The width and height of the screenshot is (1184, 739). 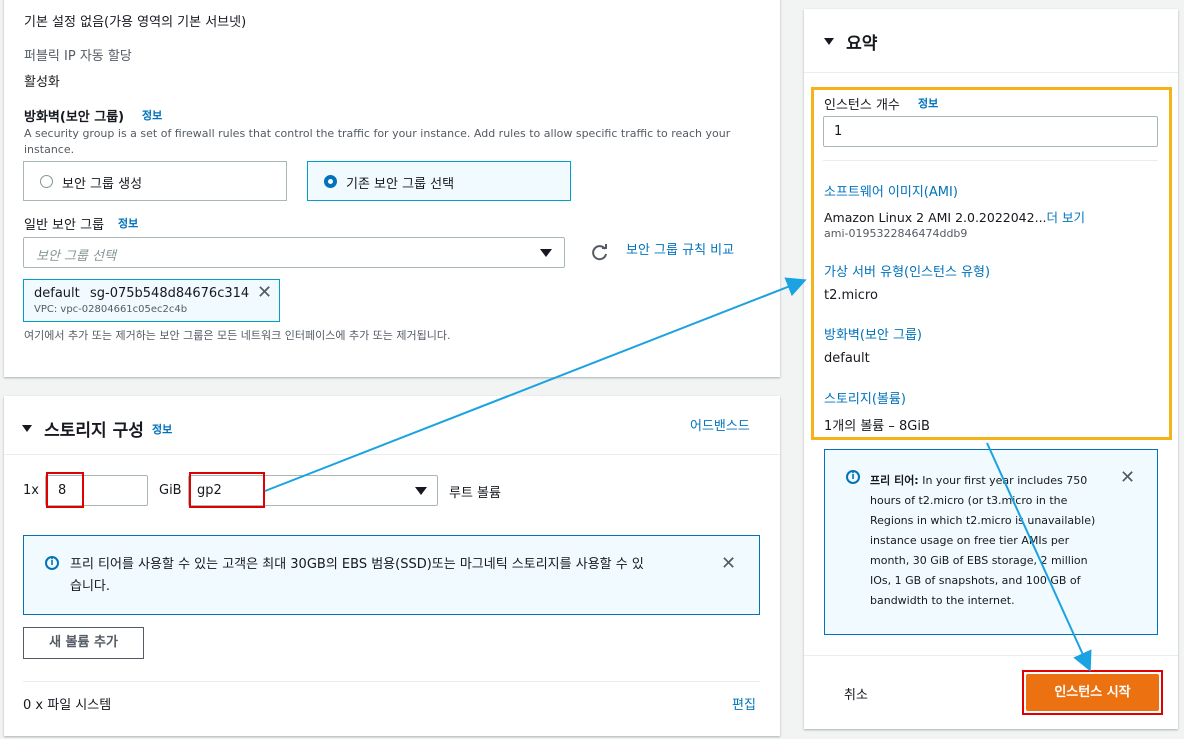 I want to click on summary-divider, so click(x=990, y=160).